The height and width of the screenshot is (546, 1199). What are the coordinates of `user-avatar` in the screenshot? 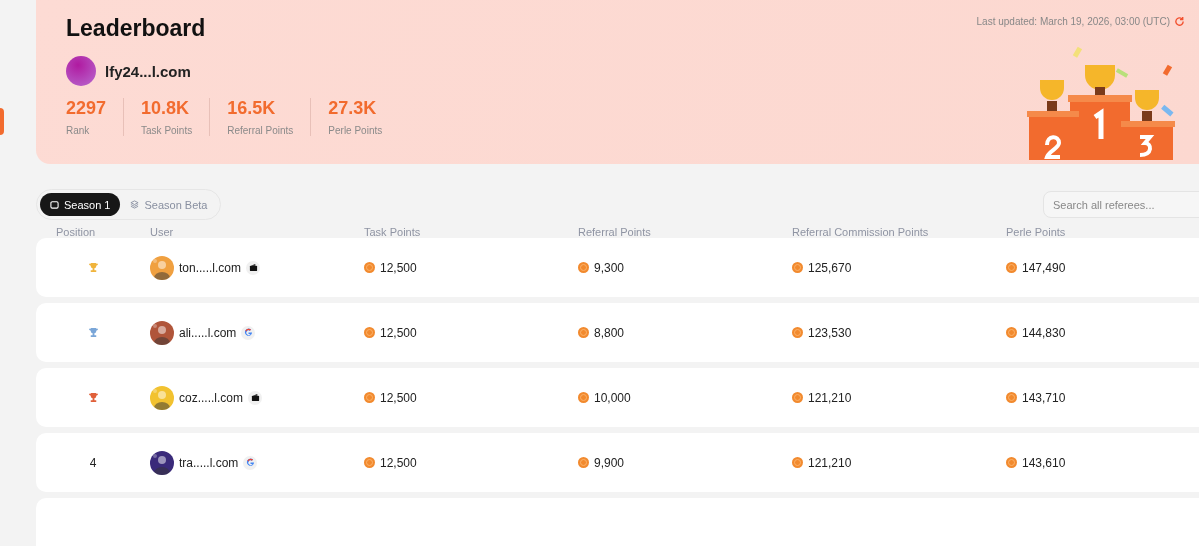 It's located at (81, 71).